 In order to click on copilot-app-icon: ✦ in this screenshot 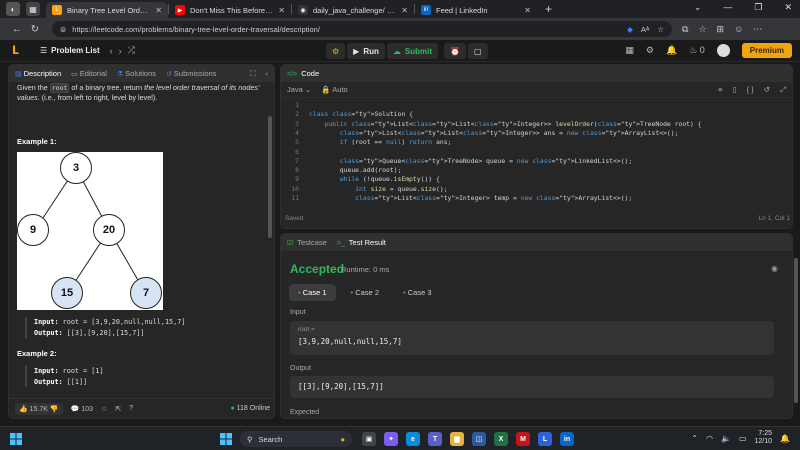, I will do `click(391, 439)`.